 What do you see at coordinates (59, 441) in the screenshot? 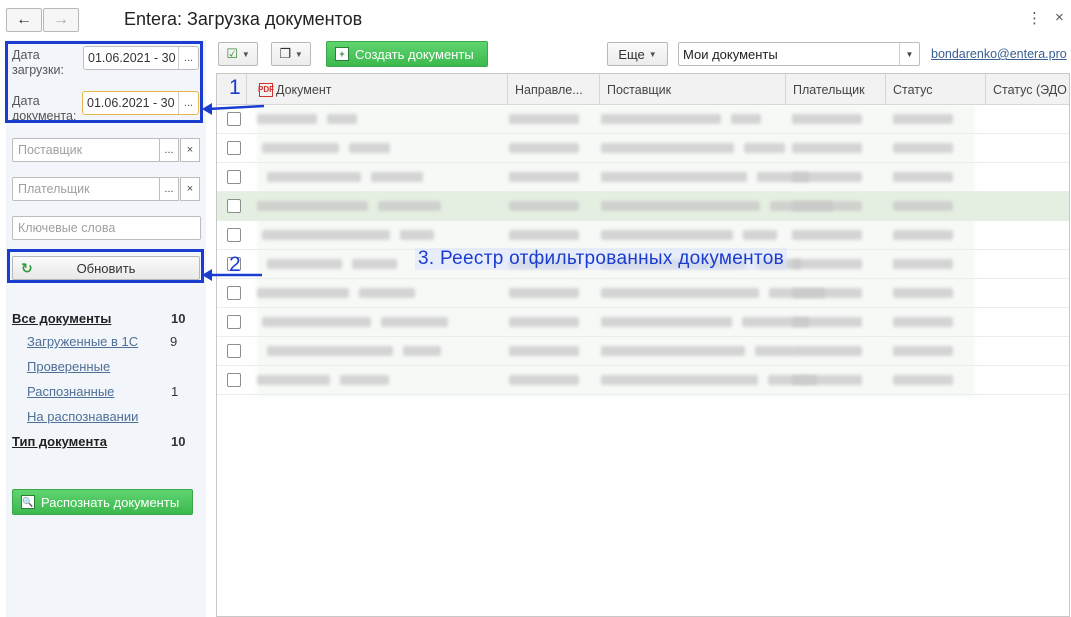
I see `nav-doc-type: Тип документа` at bounding box center [59, 441].